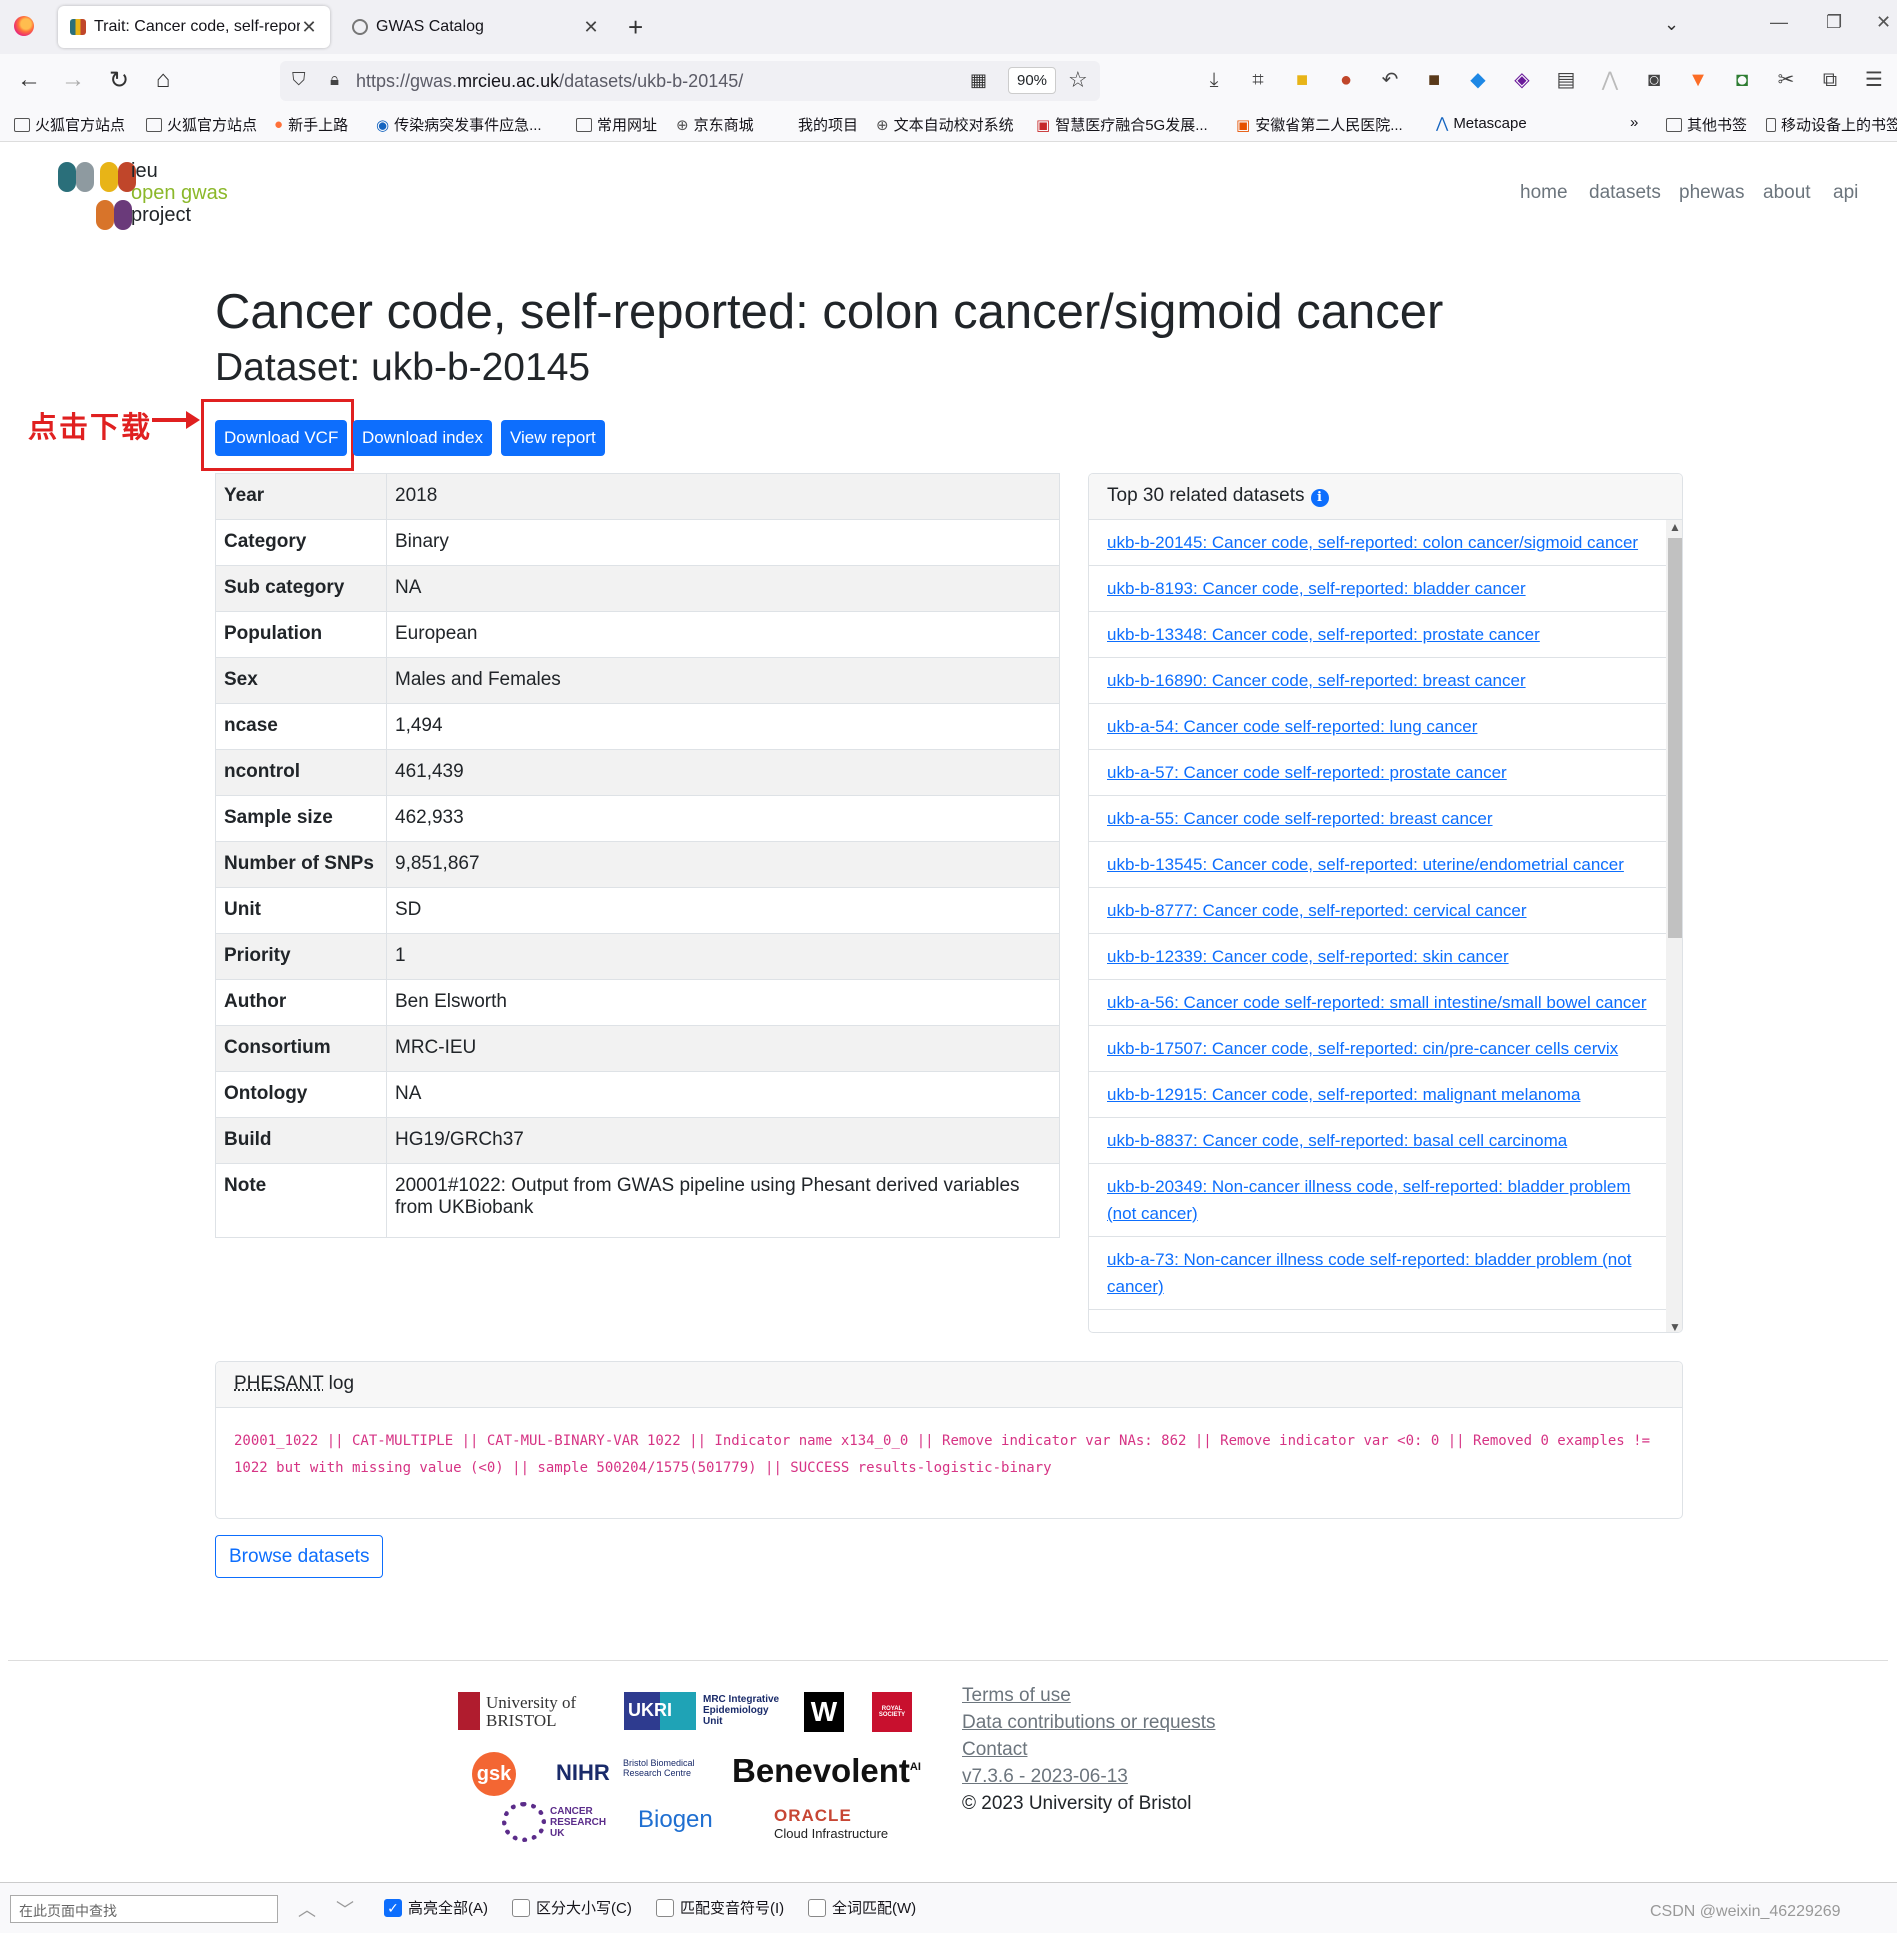 This screenshot has height=1933, width=1897. Describe the element at coordinates (1319, 498) in the screenshot. I see `info-icon: i` at that location.